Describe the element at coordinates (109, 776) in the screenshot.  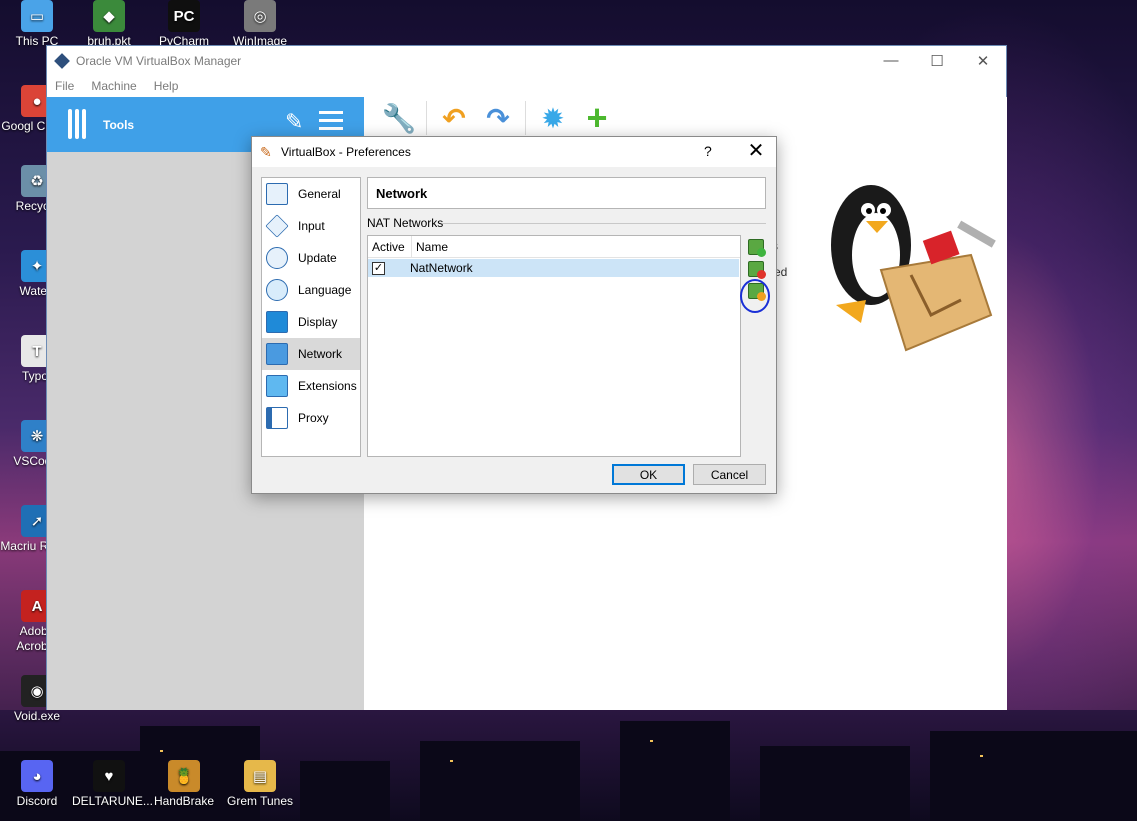
I see `desktop-icon-image: ♥` at that location.